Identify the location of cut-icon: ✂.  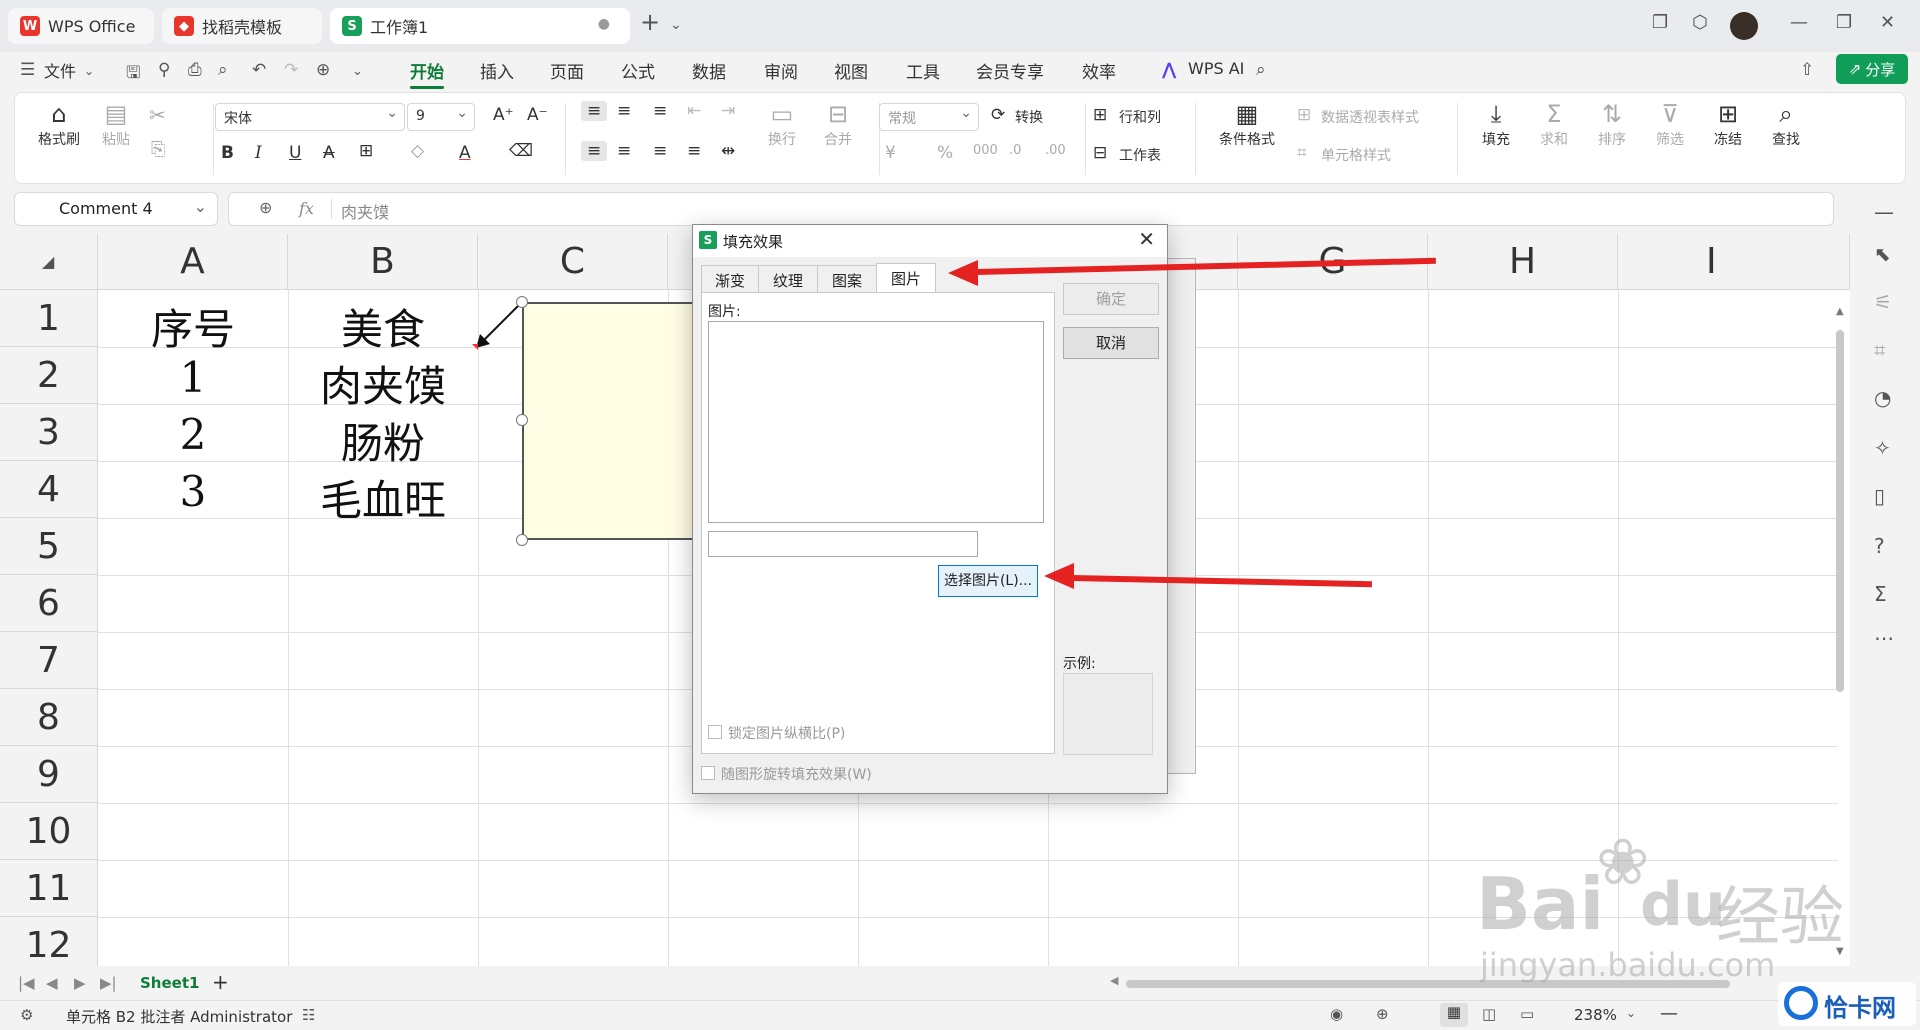
(157, 115).